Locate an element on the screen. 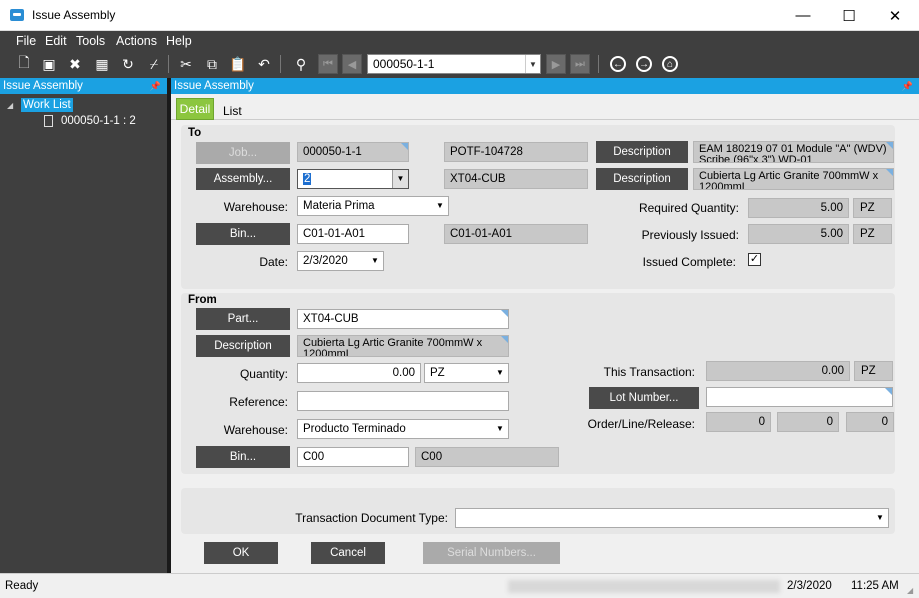 Image resolution: width=919 pixels, height=598 pixels. order-line-release-label: Order/Line/Release: is located at coordinates (641, 424).